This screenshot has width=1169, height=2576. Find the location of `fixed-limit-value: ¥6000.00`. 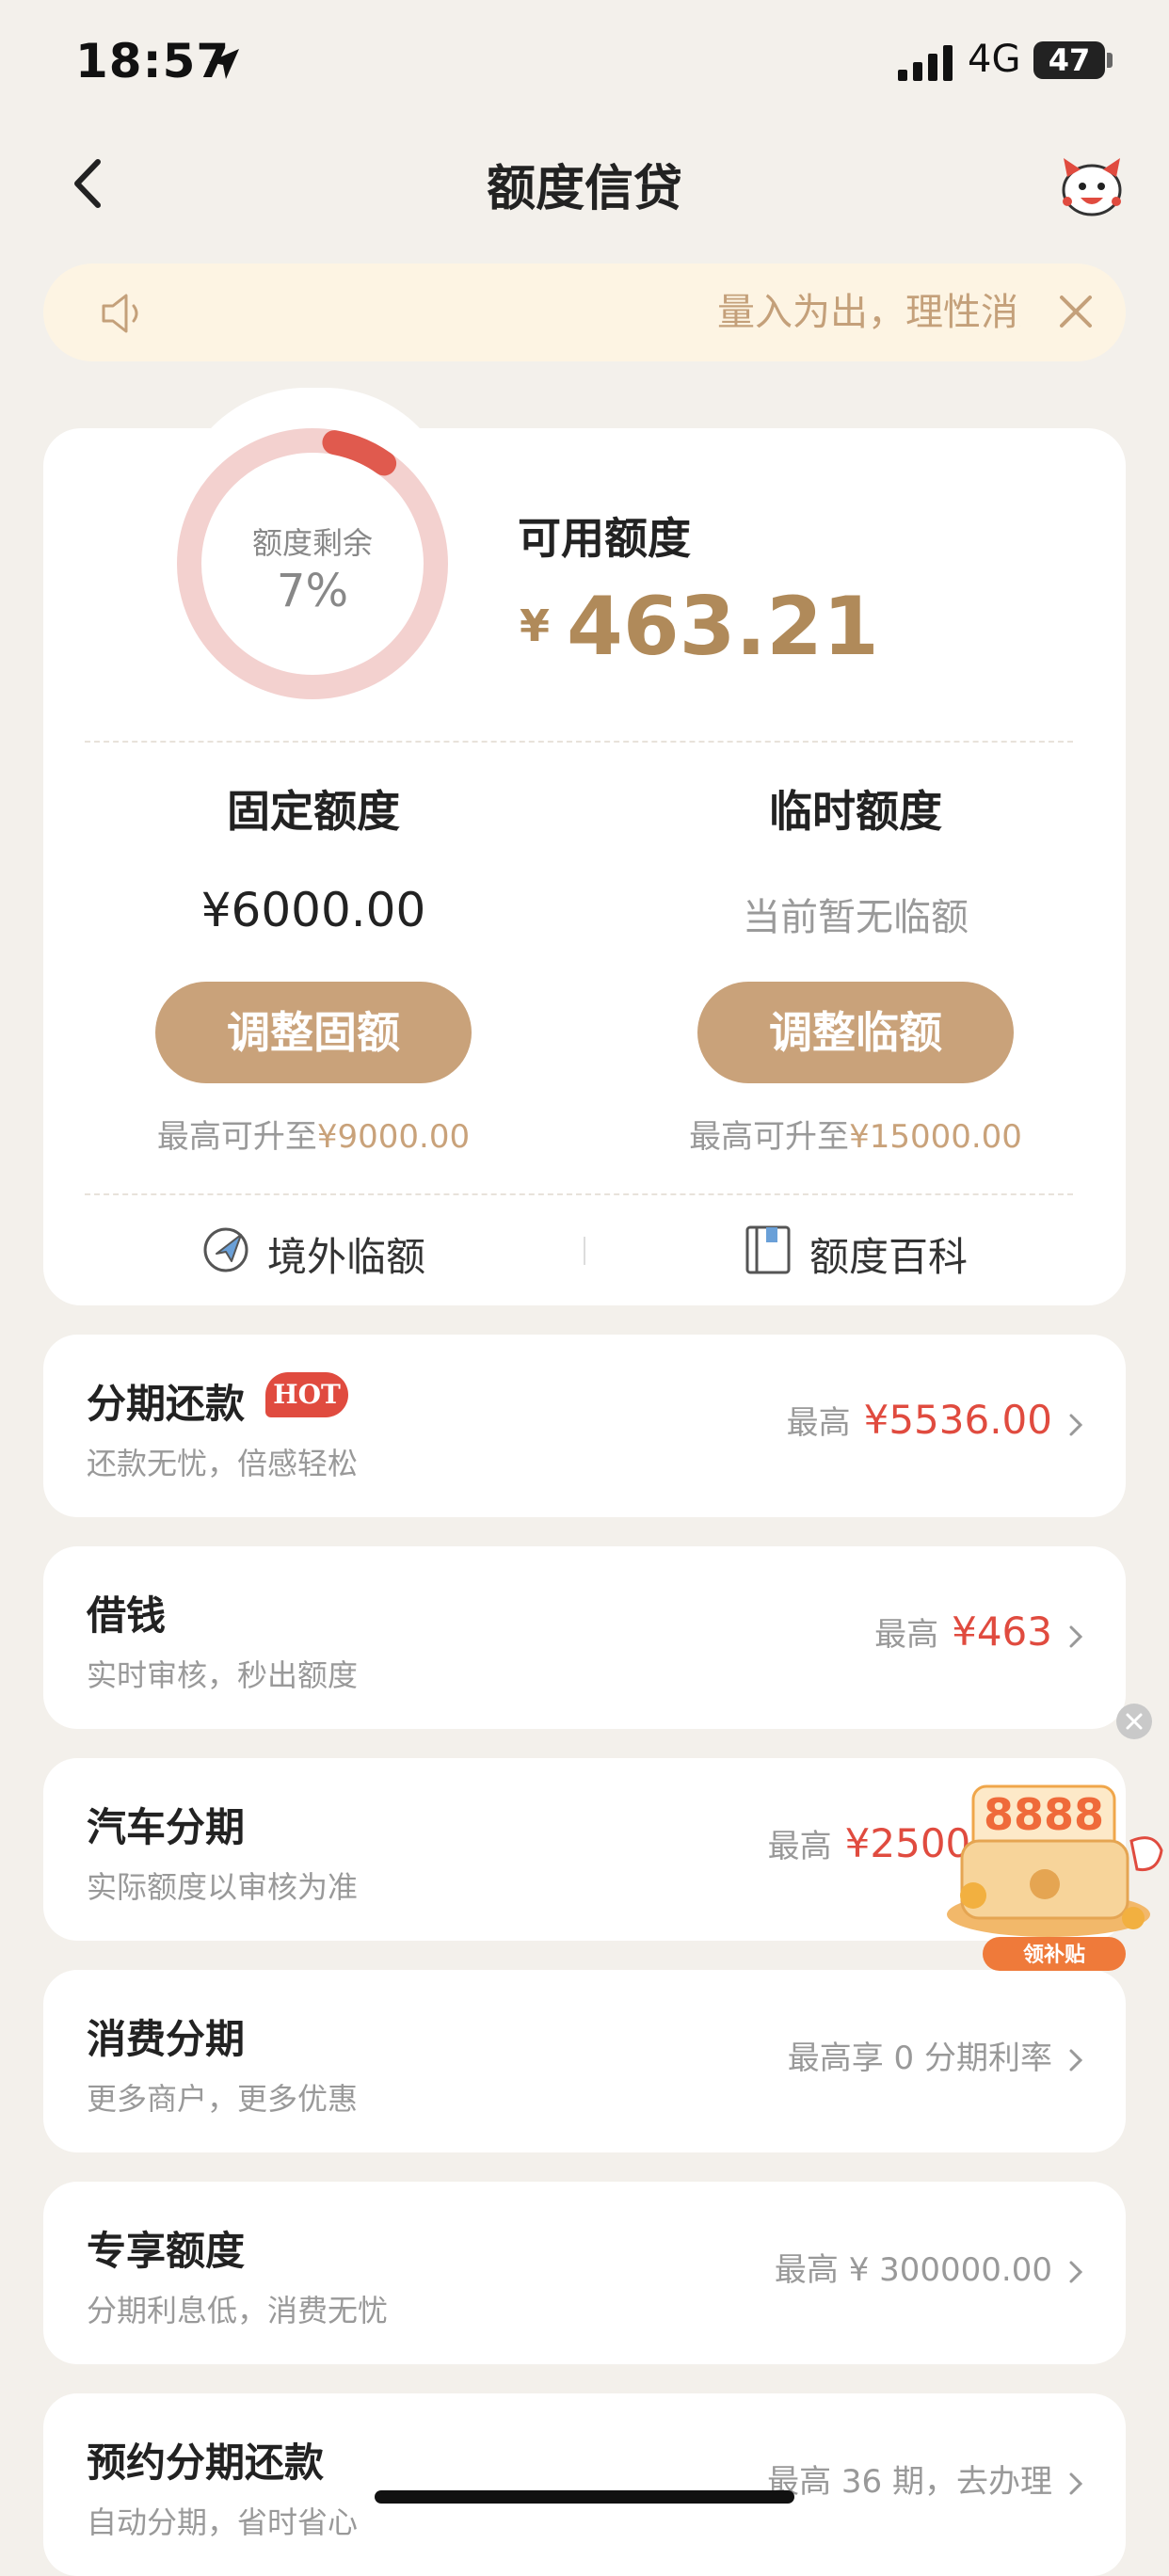

fixed-limit-value: ¥6000.00 is located at coordinates (313, 910).